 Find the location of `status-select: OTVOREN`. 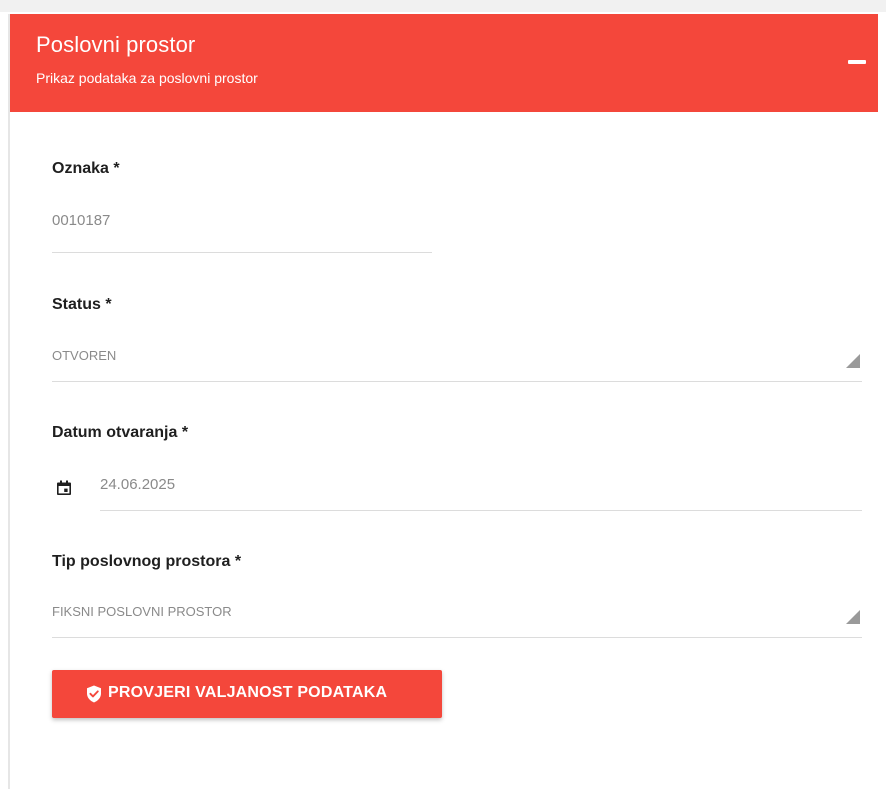

status-select: OTVOREN is located at coordinates (84, 355).